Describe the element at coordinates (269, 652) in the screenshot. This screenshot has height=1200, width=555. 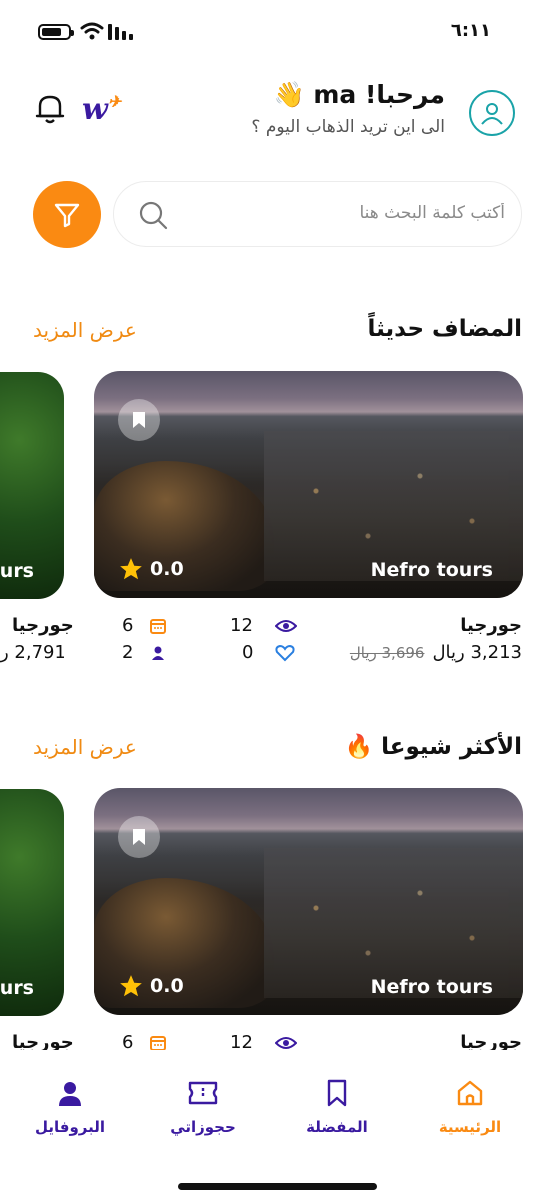
I see `likes-count: 0` at that location.